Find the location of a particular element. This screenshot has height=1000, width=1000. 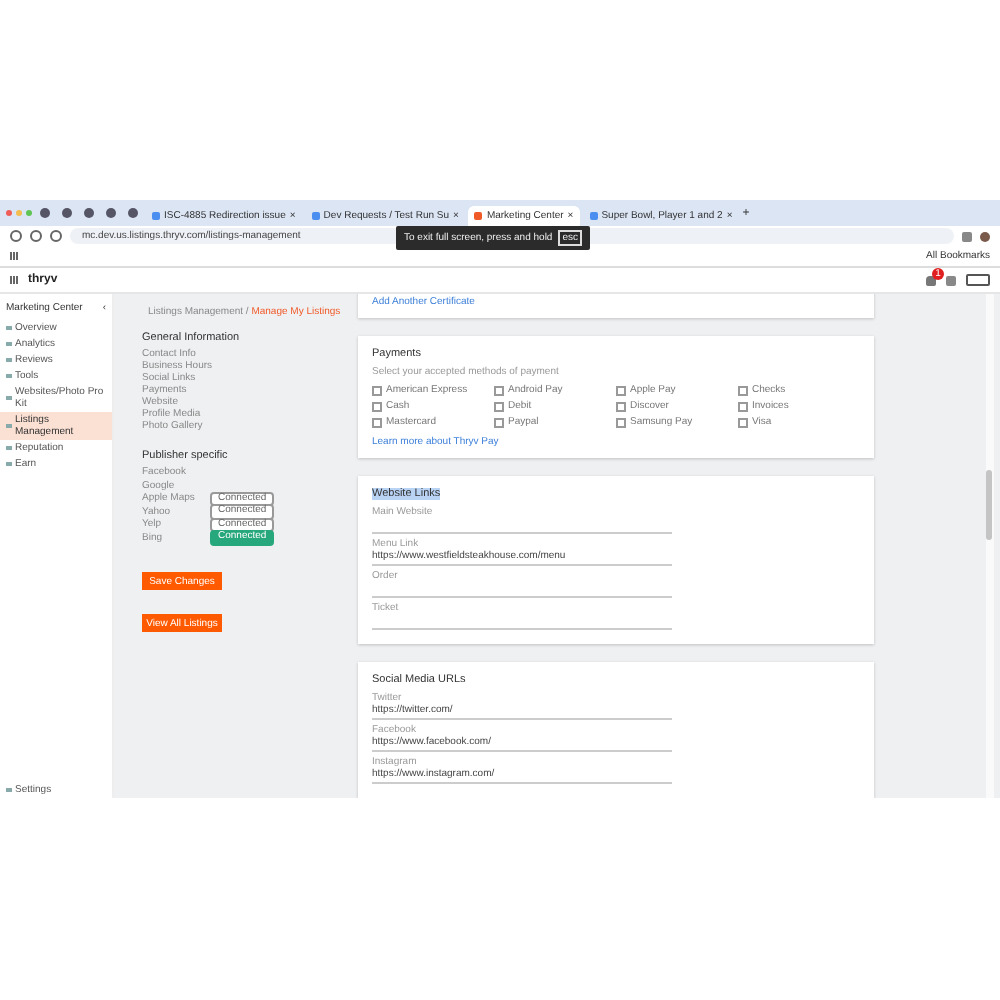

avatar-icon is located at coordinates (985, 236).